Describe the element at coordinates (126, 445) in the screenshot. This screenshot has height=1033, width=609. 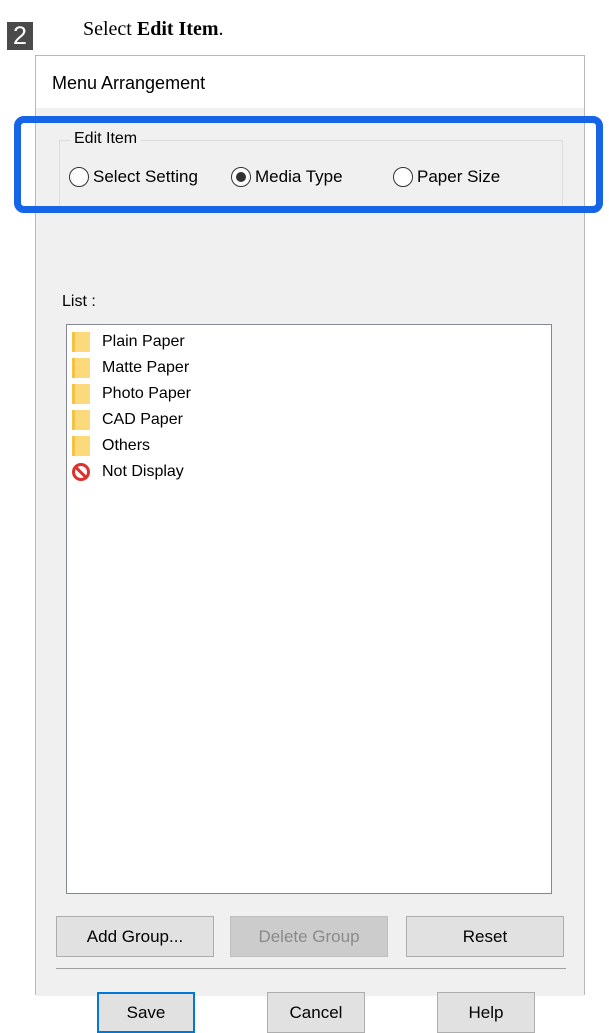
I see `list-item-label: Others` at that location.